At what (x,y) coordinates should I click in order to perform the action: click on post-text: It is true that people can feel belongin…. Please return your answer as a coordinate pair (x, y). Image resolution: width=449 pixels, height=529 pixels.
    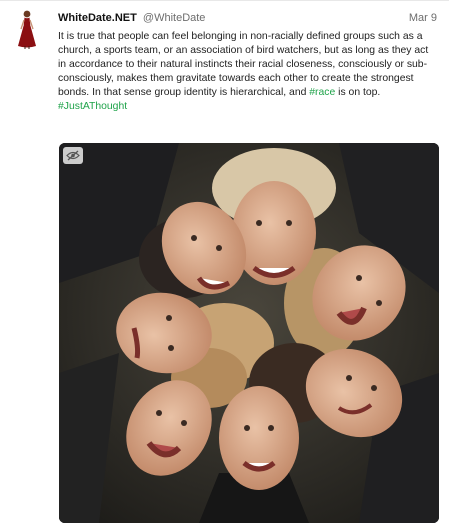
    Looking at the image, I should click on (245, 65).